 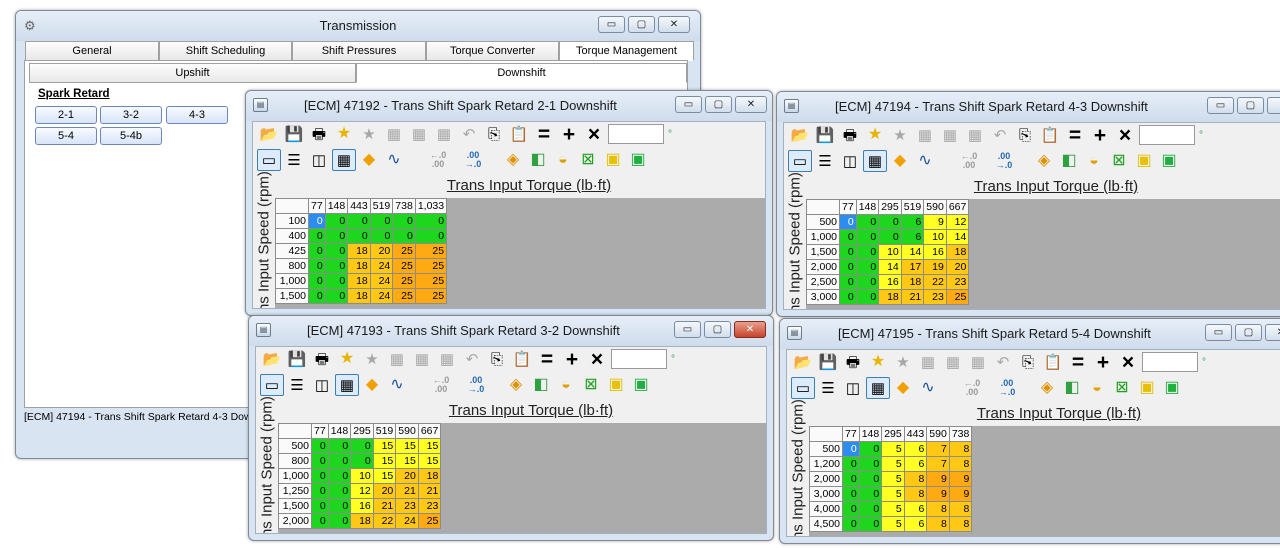 What do you see at coordinates (292, 221) in the screenshot?
I see `row-header: 100` at bounding box center [292, 221].